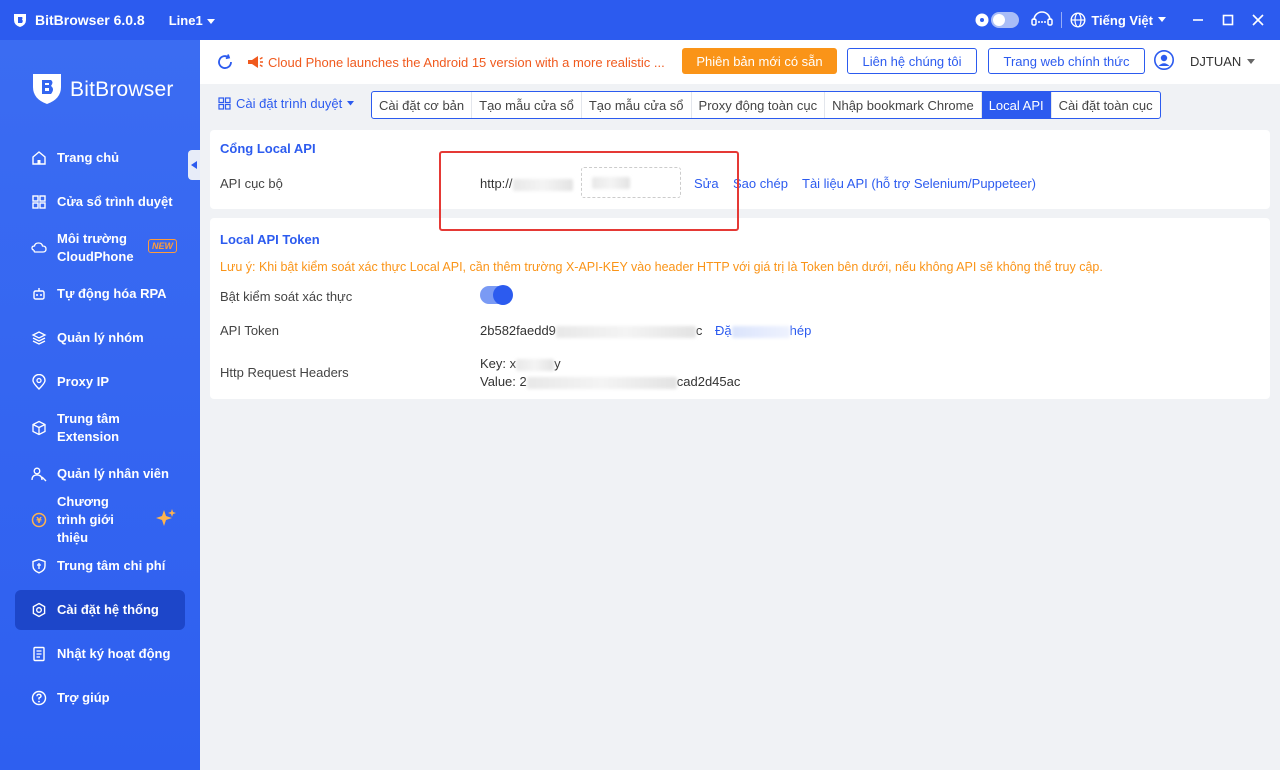  I want to click on disc-icon, so click(982, 20).